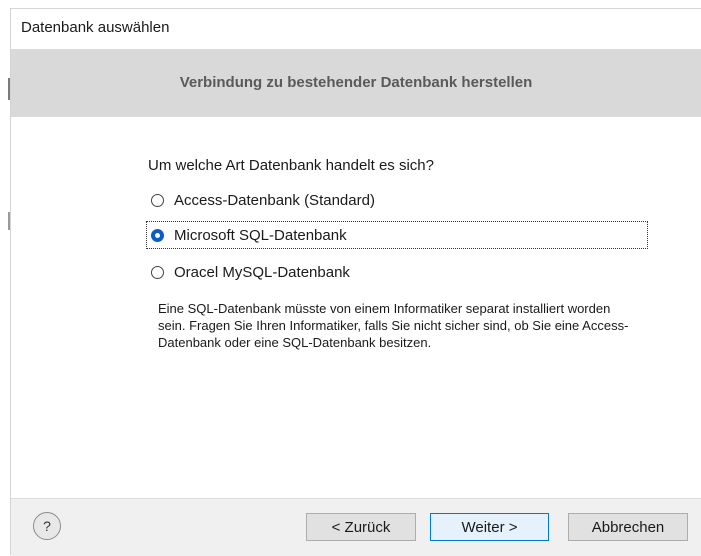 This screenshot has height=556, width=701. I want to click on question-label: Um welche Art Datenbank handelt es sich?, so click(291, 165).